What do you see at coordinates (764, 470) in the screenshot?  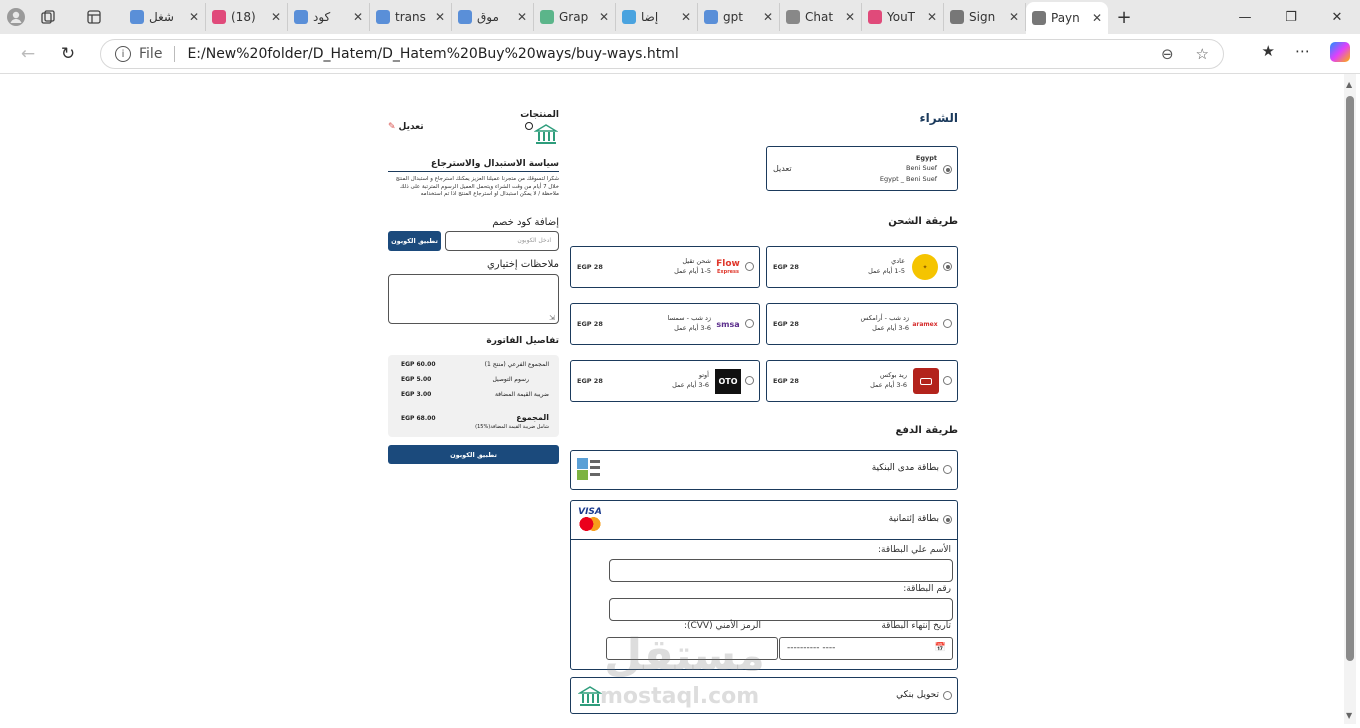 I see `payment-option-mada: بطاقة مدى البنكية` at bounding box center [764, 470].